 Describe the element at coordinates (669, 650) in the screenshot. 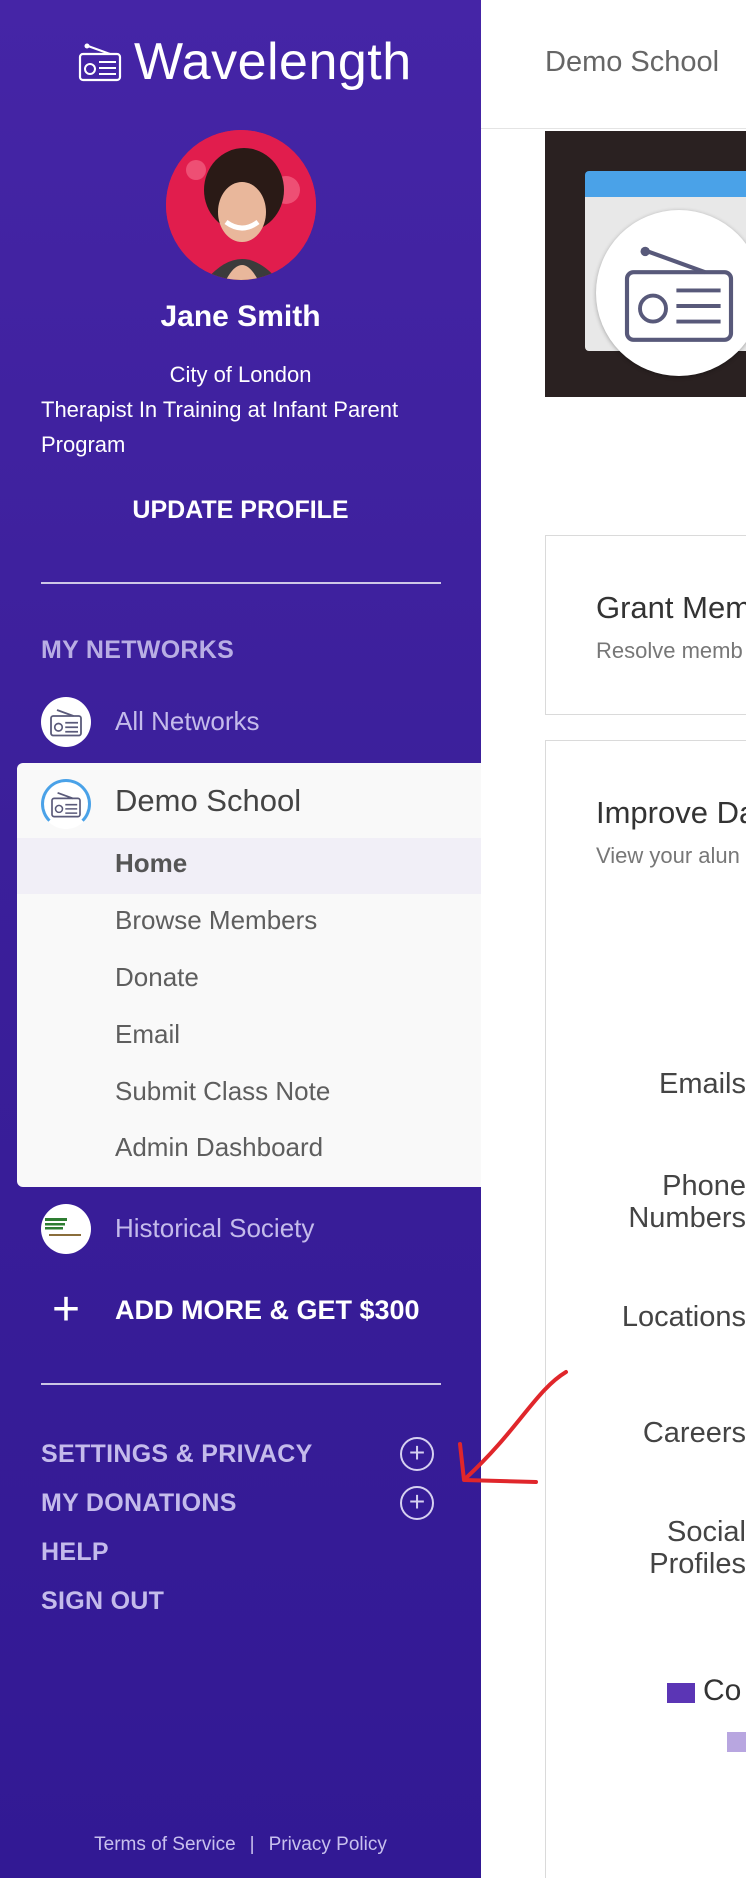

I see `card-subtitle: Resolve memb` at that location.